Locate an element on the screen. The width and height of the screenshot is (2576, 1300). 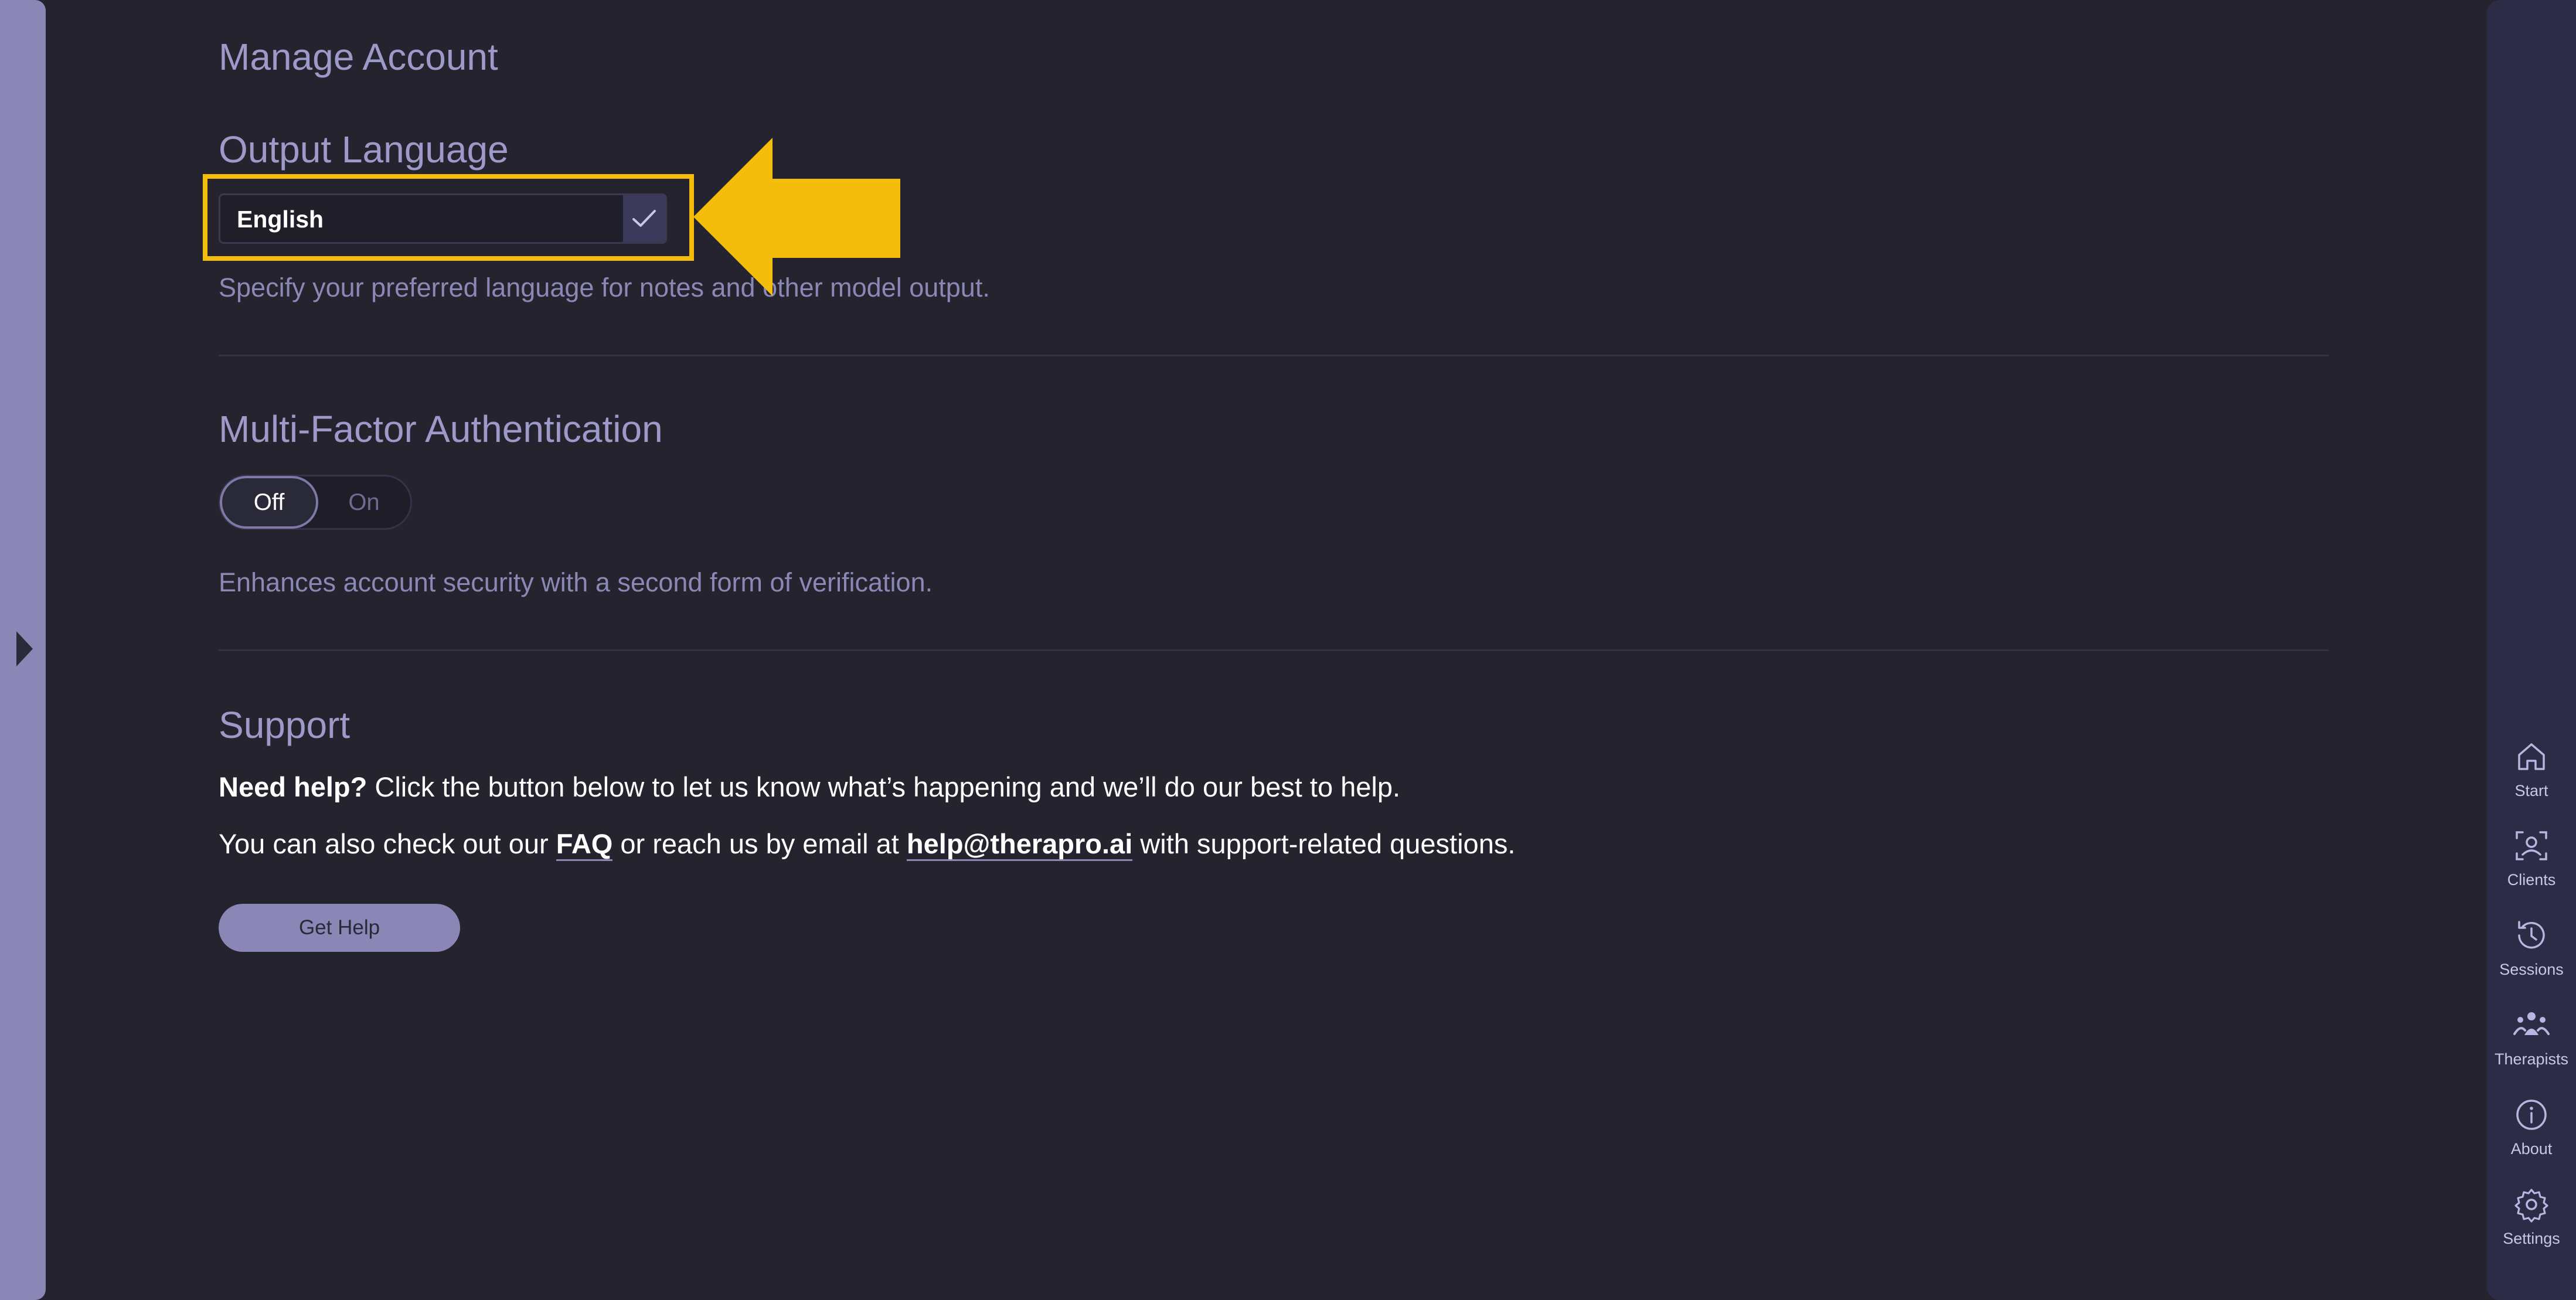
expand-sidebar-icon is located at coordinates (24, 649).